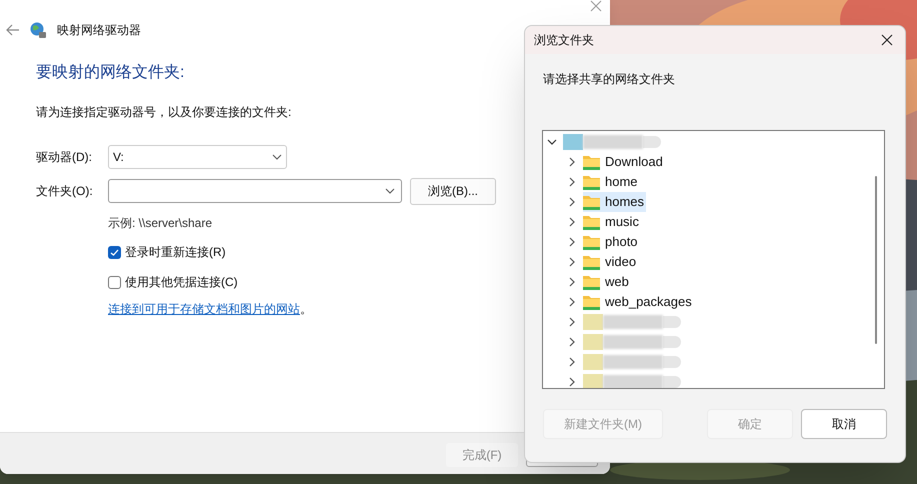 The image size is (917, 484). I want to click on dialog-title: 浏览文件夹, so click(564, 40).